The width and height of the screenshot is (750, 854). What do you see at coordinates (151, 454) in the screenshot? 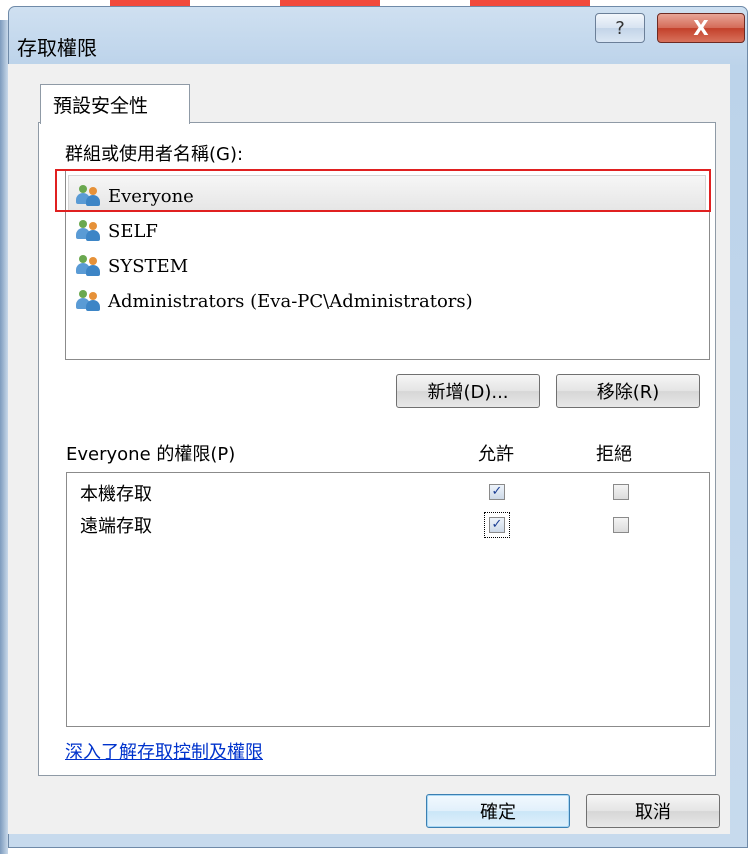
I see `permissions-label: Everyone 的權限(P)` at bounding box center [151, 454].